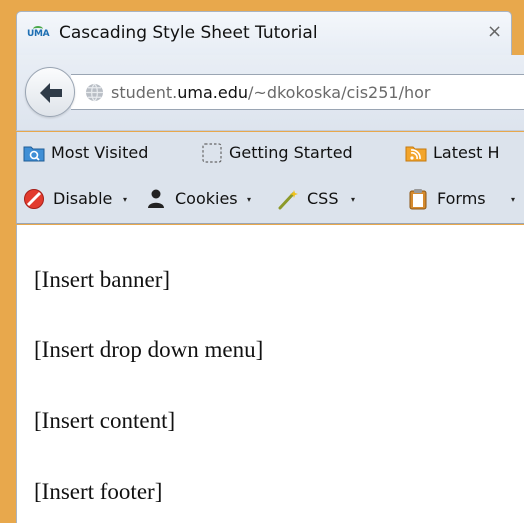 The width and height of the screenshot is (524, 523). Describe the element at coordinates (105, 420) in the screenshot. I see `content-placeholder: [Insert content]` at that location.